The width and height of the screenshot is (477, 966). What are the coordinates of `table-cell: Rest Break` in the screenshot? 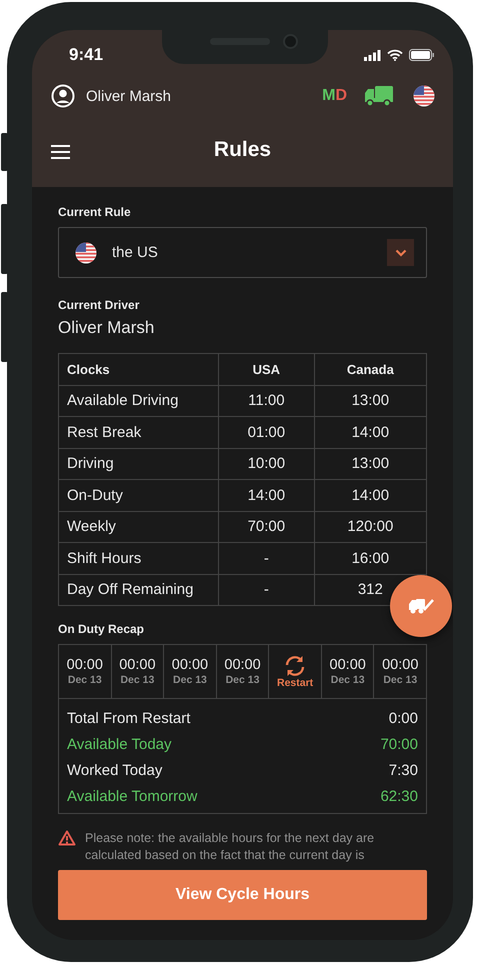 It's located at (138, 432).